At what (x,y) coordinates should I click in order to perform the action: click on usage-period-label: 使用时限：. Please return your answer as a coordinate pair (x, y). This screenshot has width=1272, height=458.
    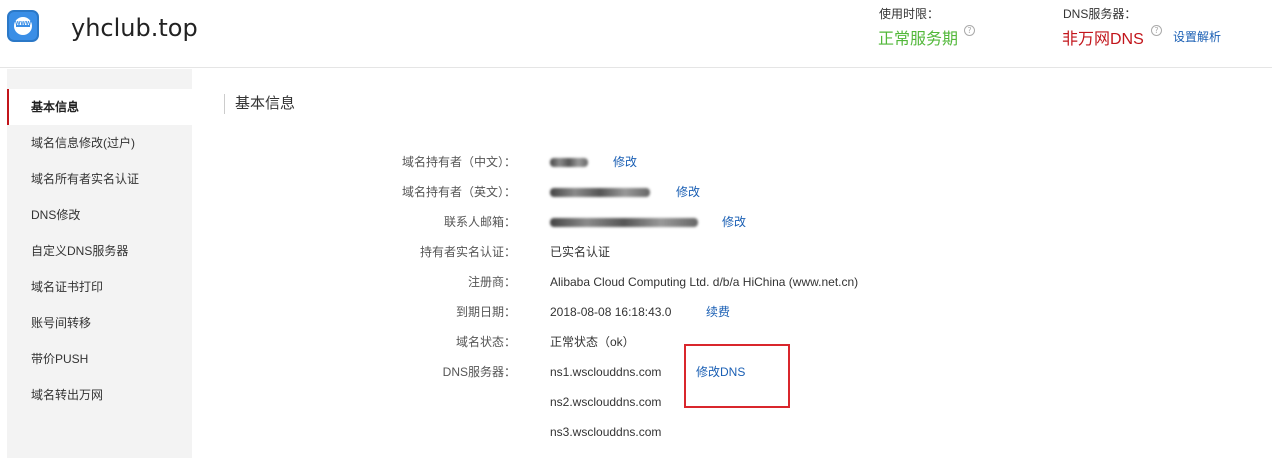
    Looking at the image, I should click on (909, 14).